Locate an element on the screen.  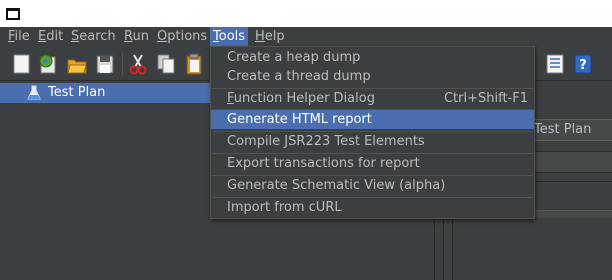
menu-help-label: elp is located at coordinates (274, 36).